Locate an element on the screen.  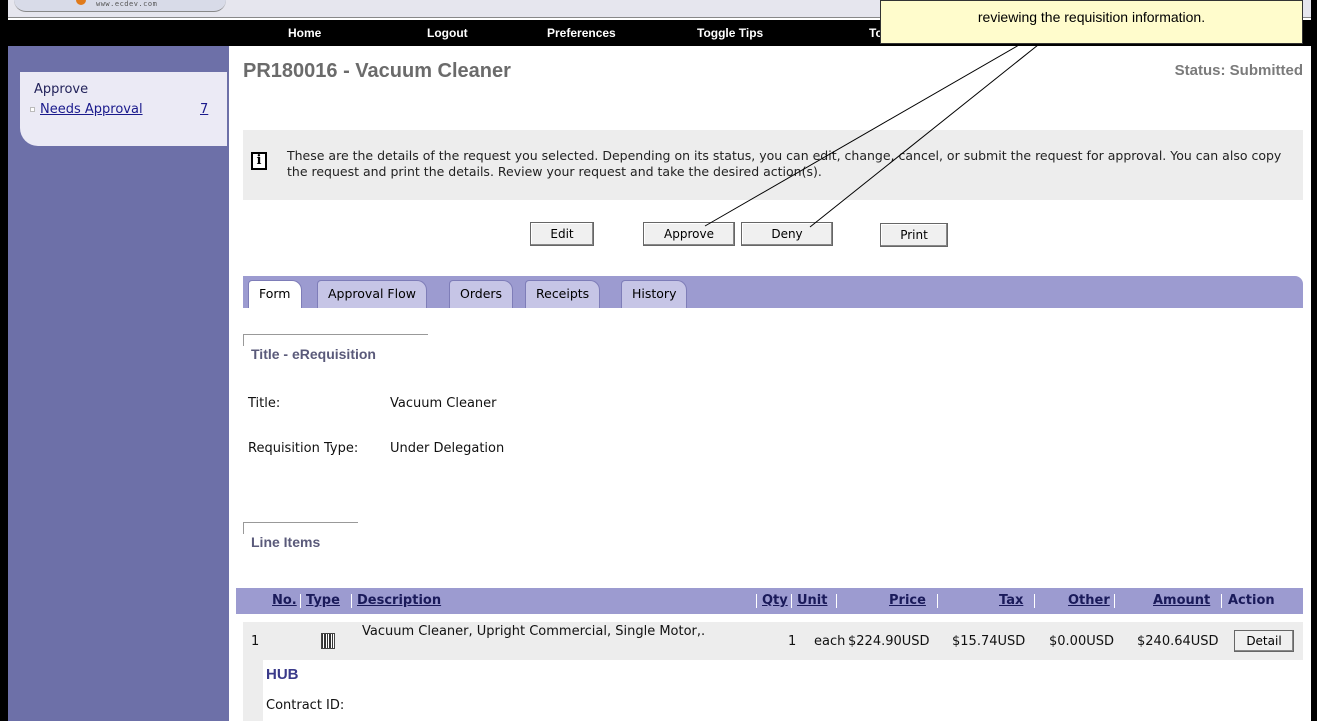
col-unit: Unit is located at coordinates (812, 600).